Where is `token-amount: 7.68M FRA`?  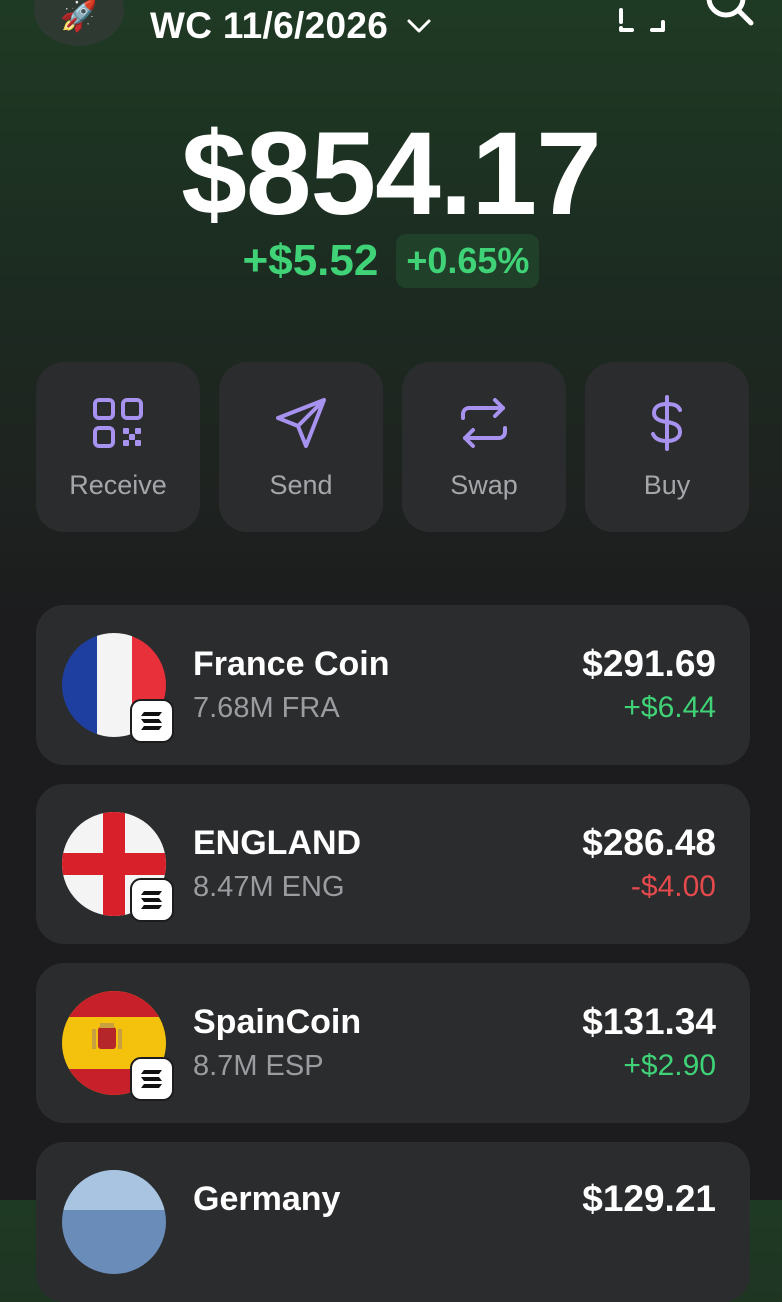 token-amount: 7.68M FRA is located at coordinates (266, 708).